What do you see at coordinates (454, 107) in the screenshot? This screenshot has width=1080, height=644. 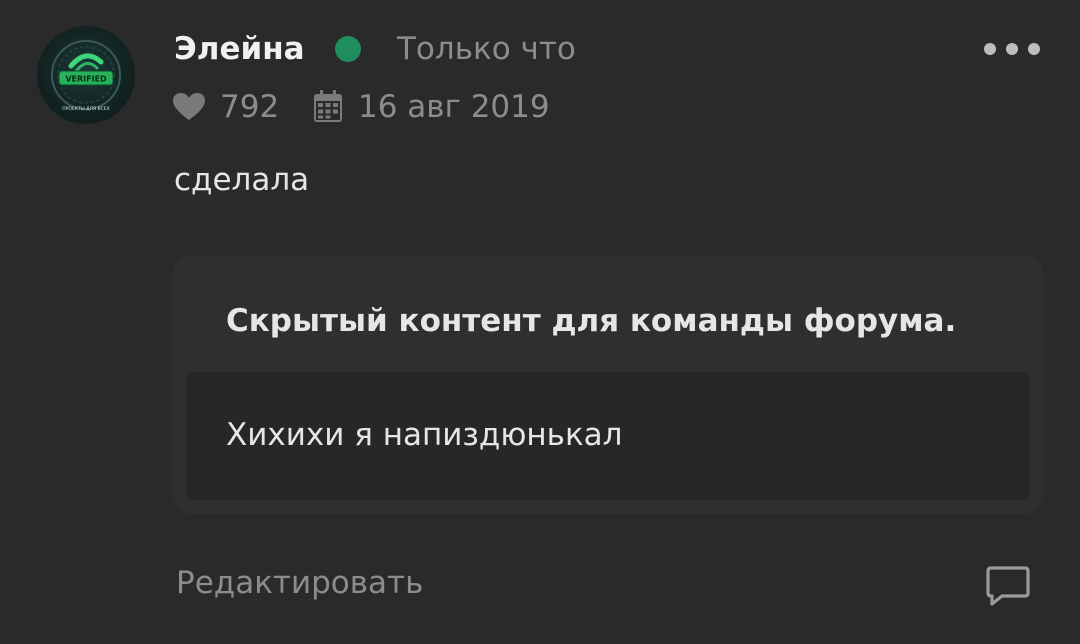 I see `post-date: 16 авг 2019` at bounding box center [454, 107].